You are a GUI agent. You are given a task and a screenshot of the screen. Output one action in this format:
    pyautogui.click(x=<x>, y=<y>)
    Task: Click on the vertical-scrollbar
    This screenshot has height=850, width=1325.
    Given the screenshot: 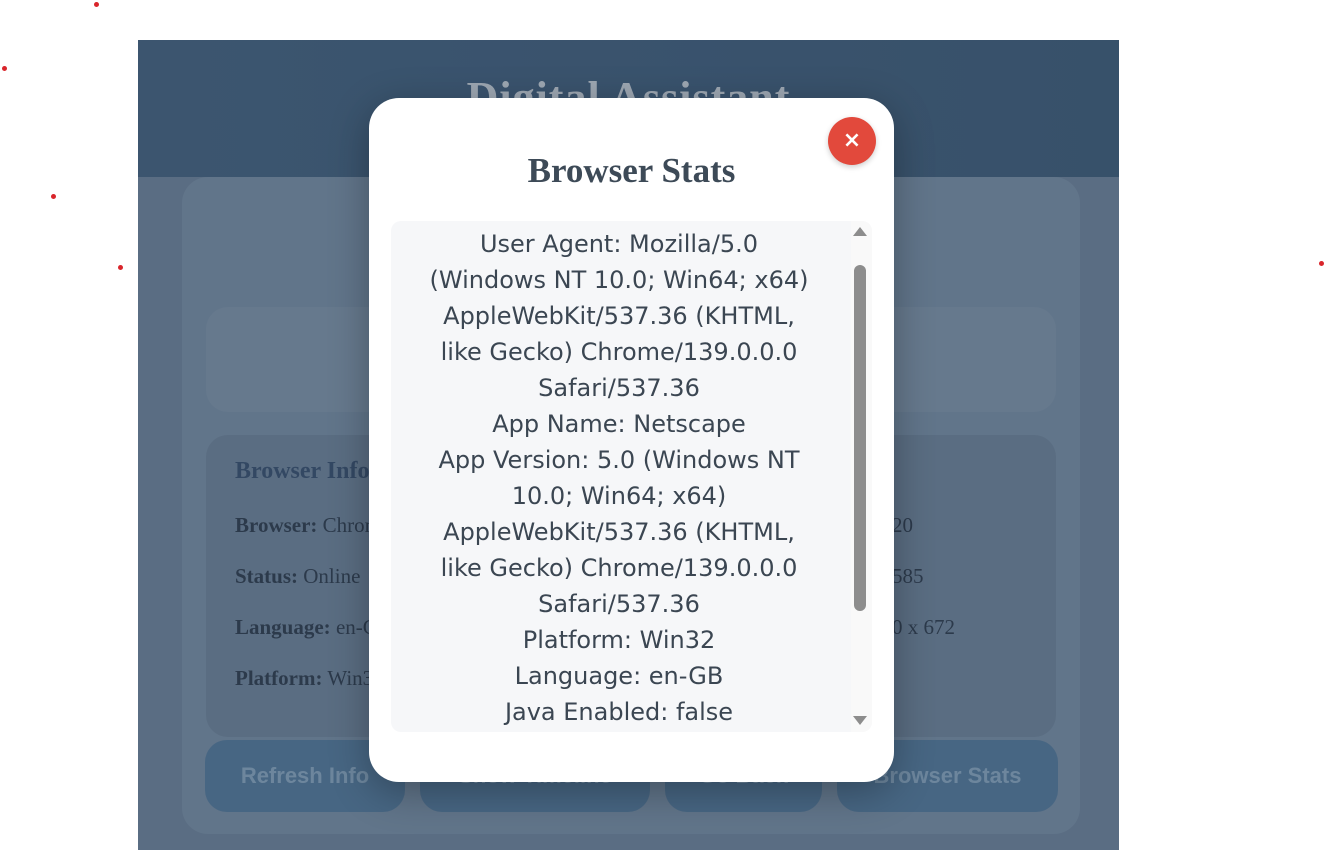 What is the action you would take?
    pyautogui.click(x=861, y=476)
    